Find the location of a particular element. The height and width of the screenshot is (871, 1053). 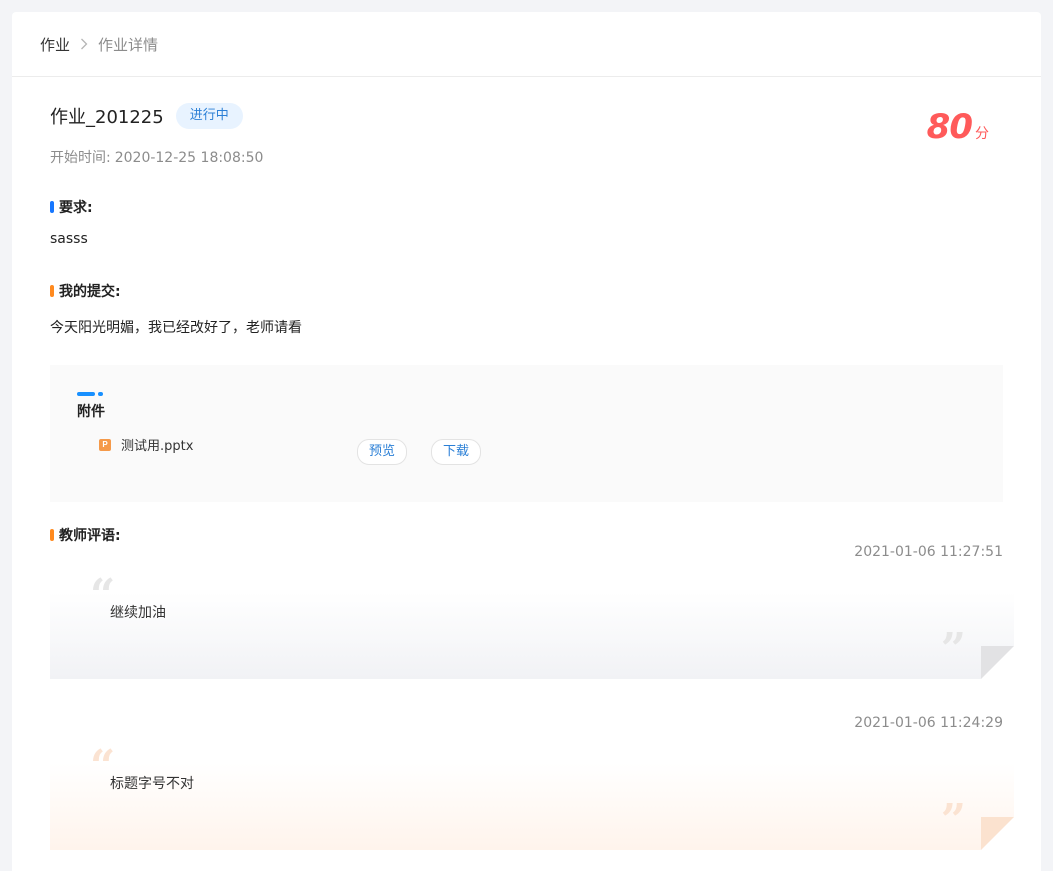

assignment-title-row: 作业_201225 进行中 is located at coordinates (146, 116).